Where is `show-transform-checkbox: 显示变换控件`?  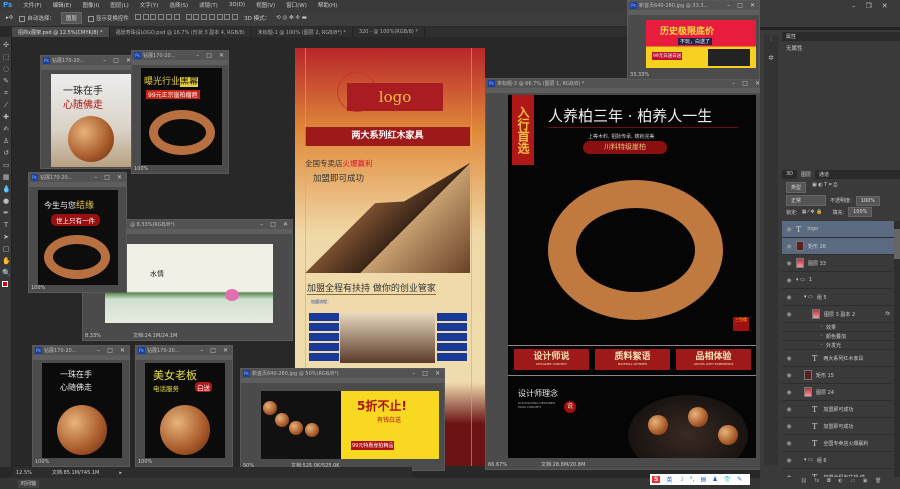
show-transform-checkbox: 显示变换控件 is located at coordinates (108, 18).